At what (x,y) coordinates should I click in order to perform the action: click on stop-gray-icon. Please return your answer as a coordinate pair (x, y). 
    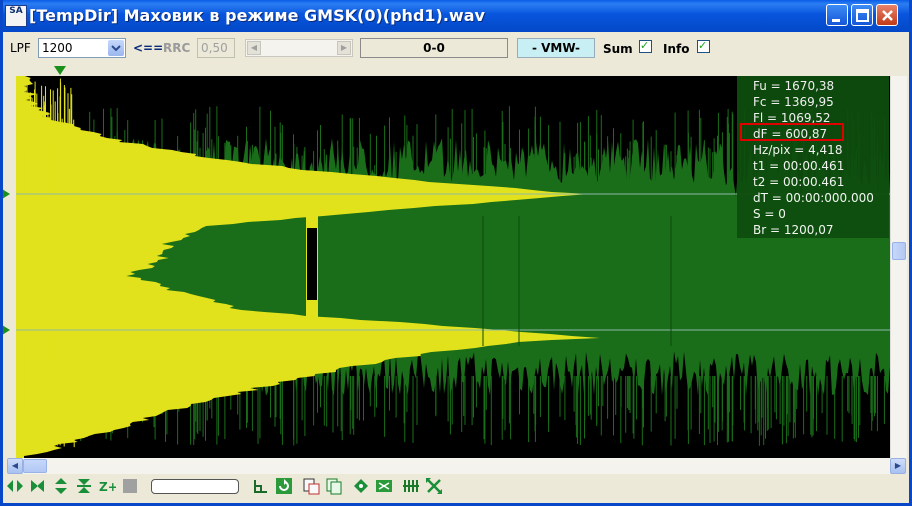
    Looking at the image, I should click on (130, 486).